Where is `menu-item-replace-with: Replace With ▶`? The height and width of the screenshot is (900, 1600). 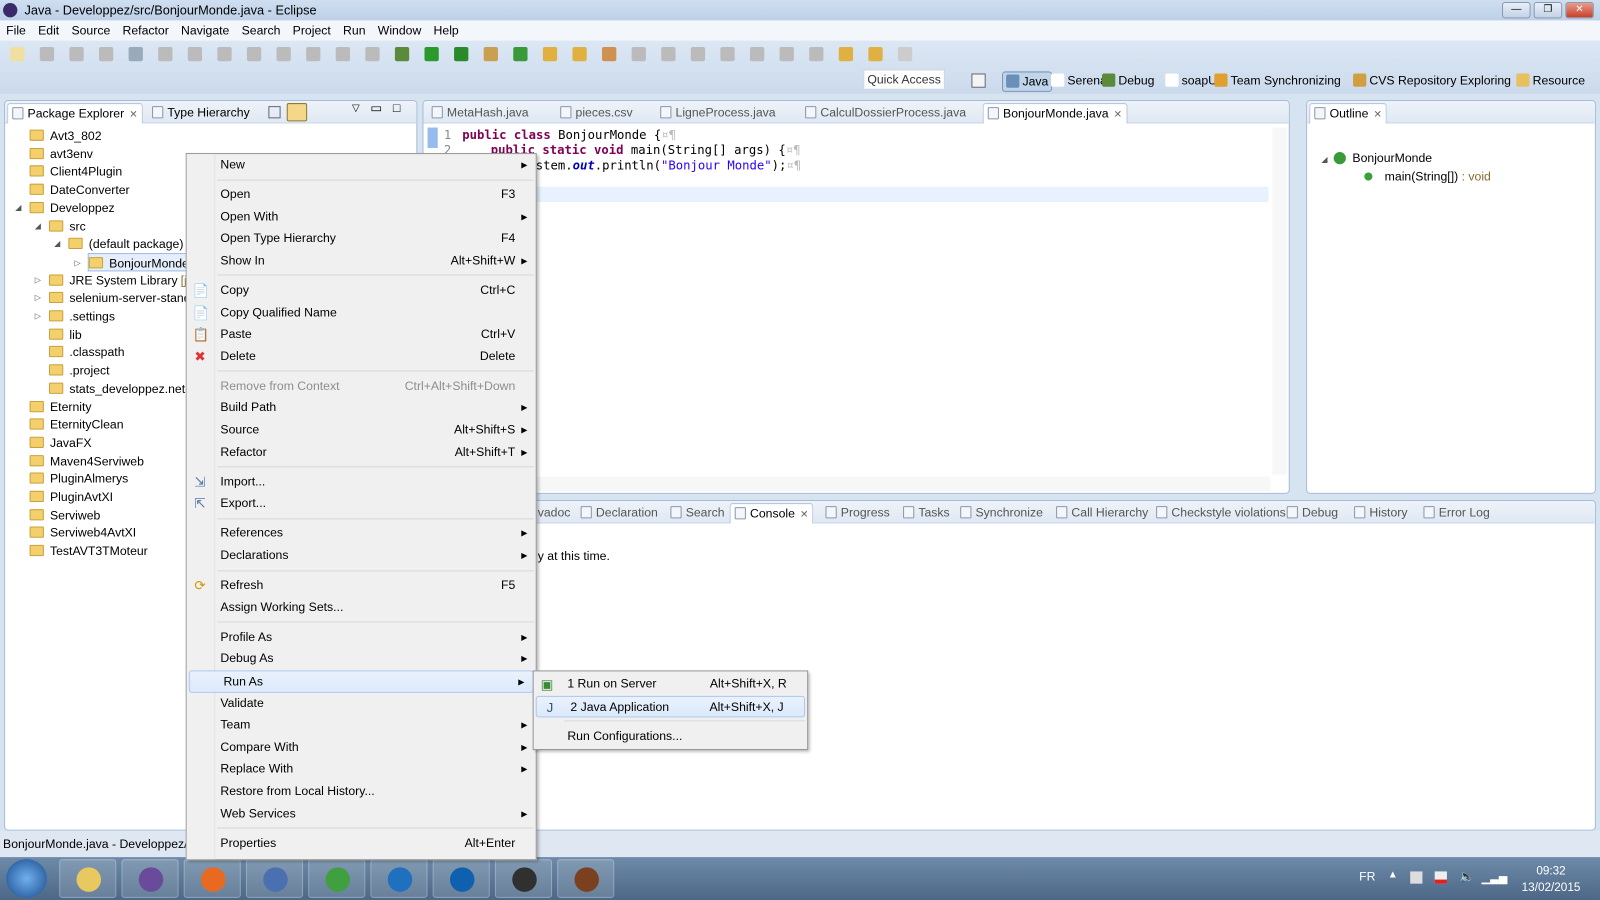
menu-item-replace-with: Replace With ▶ is located at coordinates (361, 770).